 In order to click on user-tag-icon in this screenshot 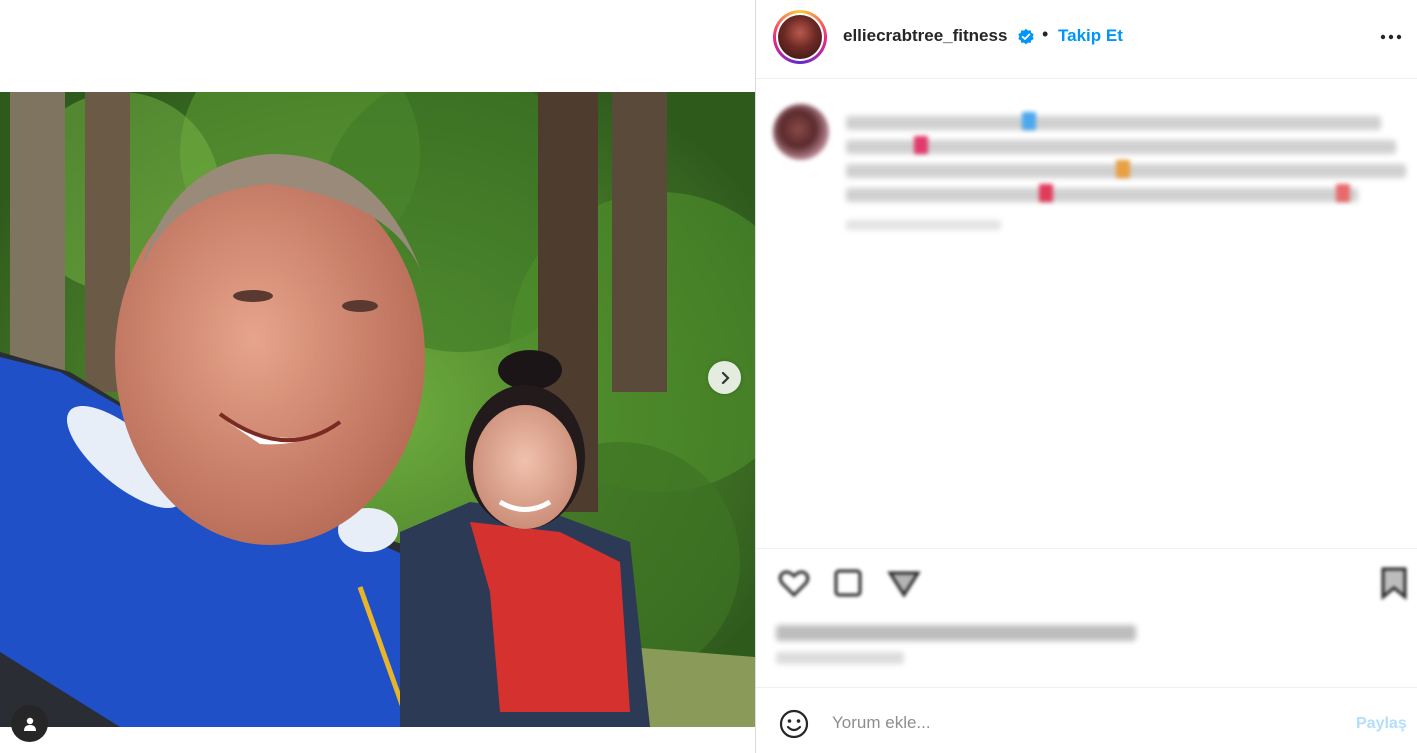, I will do `click(29, 724)`.